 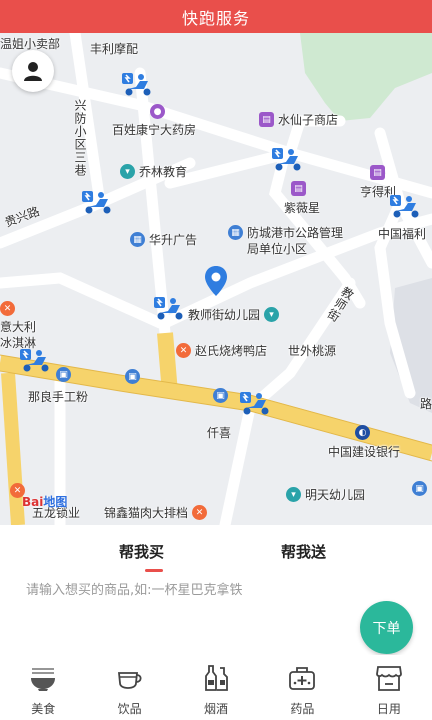 What do you see at coordinates (114, 49) in the screenshot?
I see `poi-fengli: 丰利摩配` at bounding box center [114, 49].